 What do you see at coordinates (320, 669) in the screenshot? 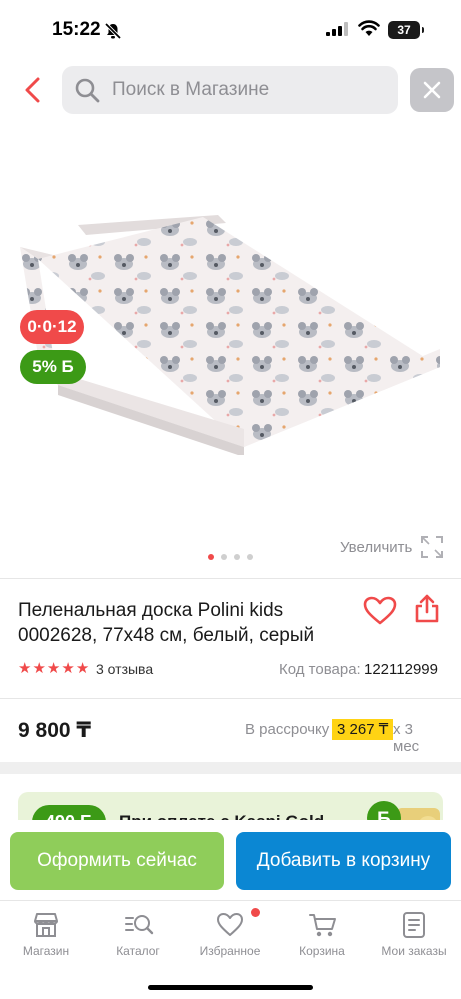
I see `product-code-label: Код товара:` at bounding box center [320, 669].